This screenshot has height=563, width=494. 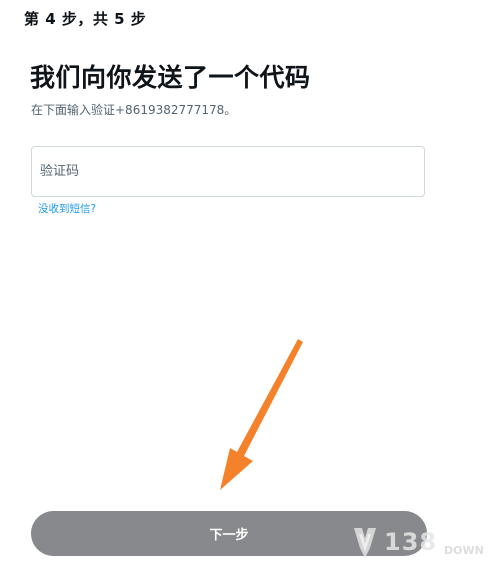 I want to click on watermark-logo-icon, so click(x=365, y=543).